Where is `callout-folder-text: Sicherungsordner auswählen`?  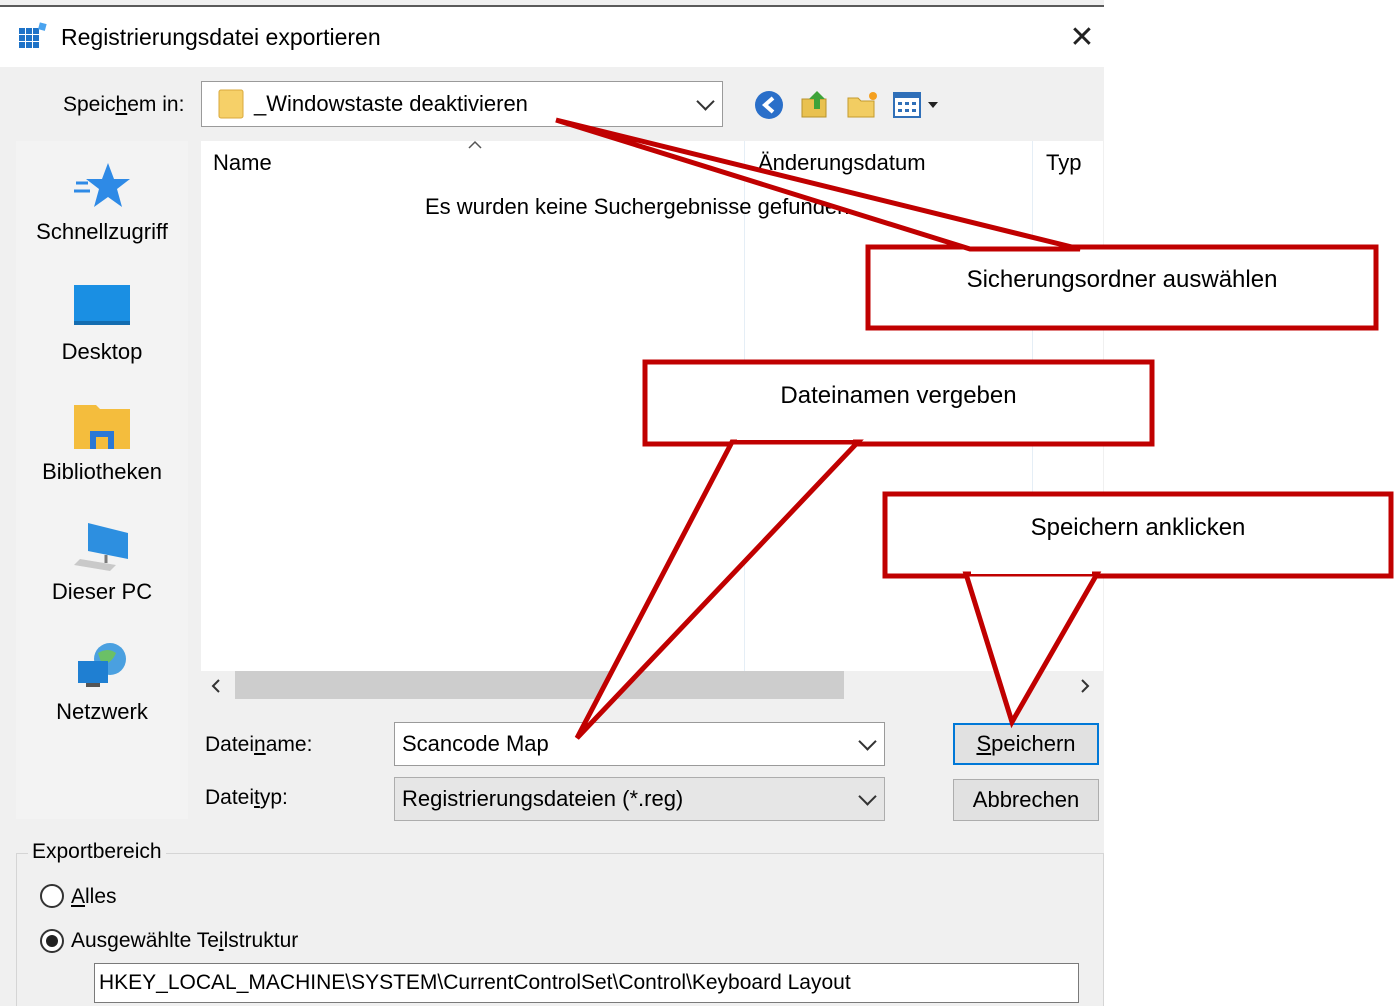 callout-folder-text: Sicherungsordner auswählen is located at coordinates (1122, 279).